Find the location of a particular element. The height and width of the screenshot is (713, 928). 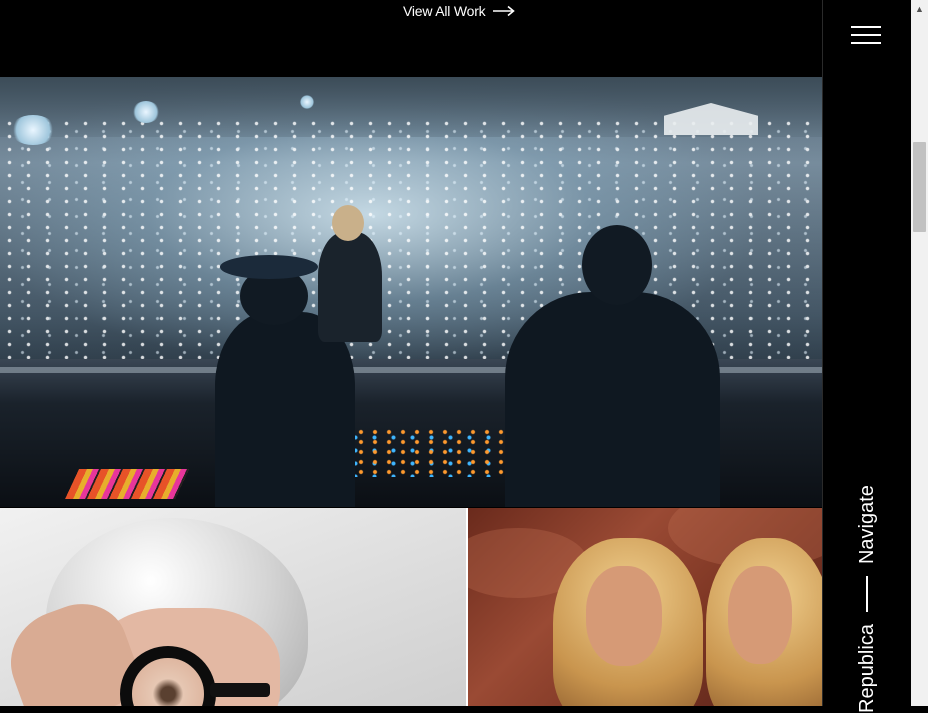

portrait-tile-right is located at coordinates (645, 607).